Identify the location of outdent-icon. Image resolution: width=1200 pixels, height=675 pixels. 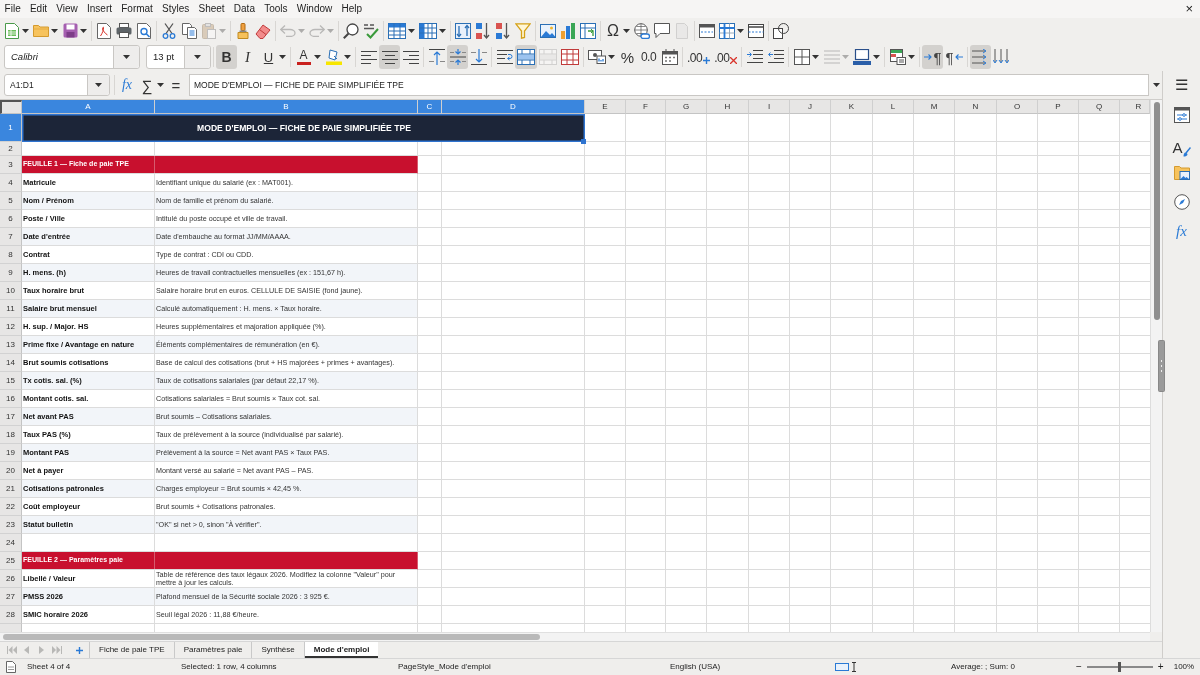
(775, 57).